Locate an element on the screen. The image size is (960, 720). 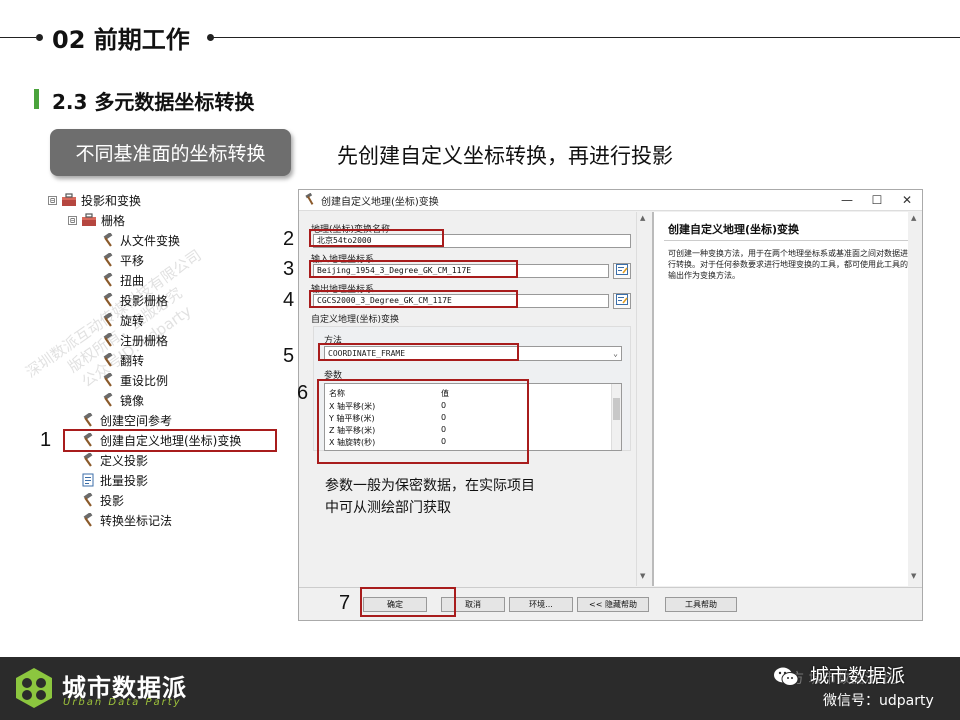
step-number-1: 1 is located at coordinates (46, 440).